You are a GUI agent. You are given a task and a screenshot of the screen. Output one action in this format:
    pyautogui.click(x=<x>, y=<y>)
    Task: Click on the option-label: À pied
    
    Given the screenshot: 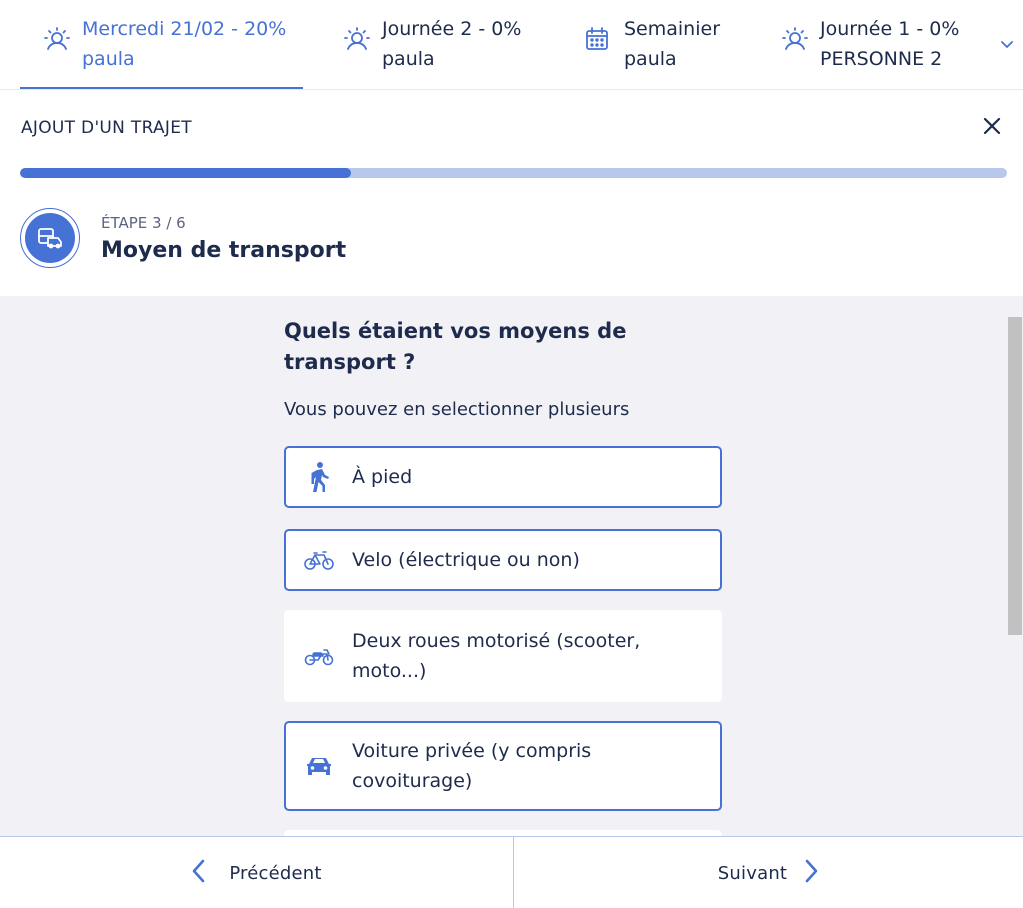 What is the action you would take?
    pyautogui.click(x=382, y=477)
    